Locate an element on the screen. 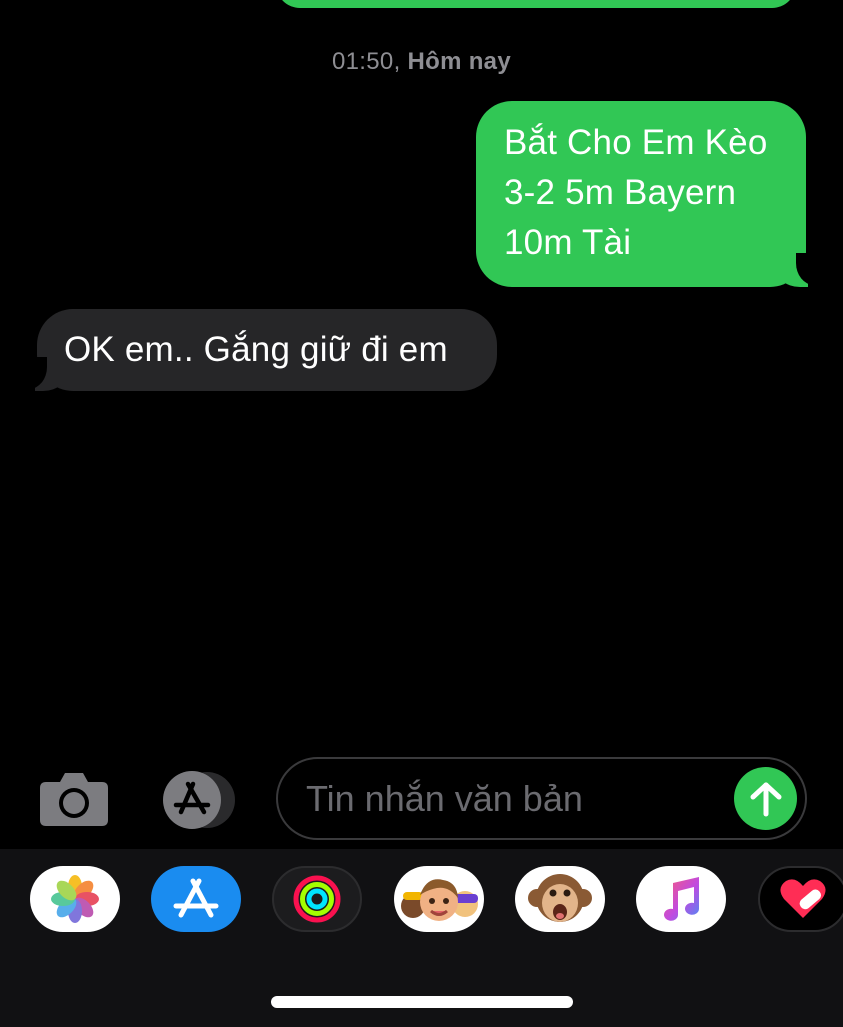 Image resolution: width=843 pixels, height=1027 pixels. incoming-message-bubble: OK em.. Gắng giữ đi em is located at coordinates (261, 350).